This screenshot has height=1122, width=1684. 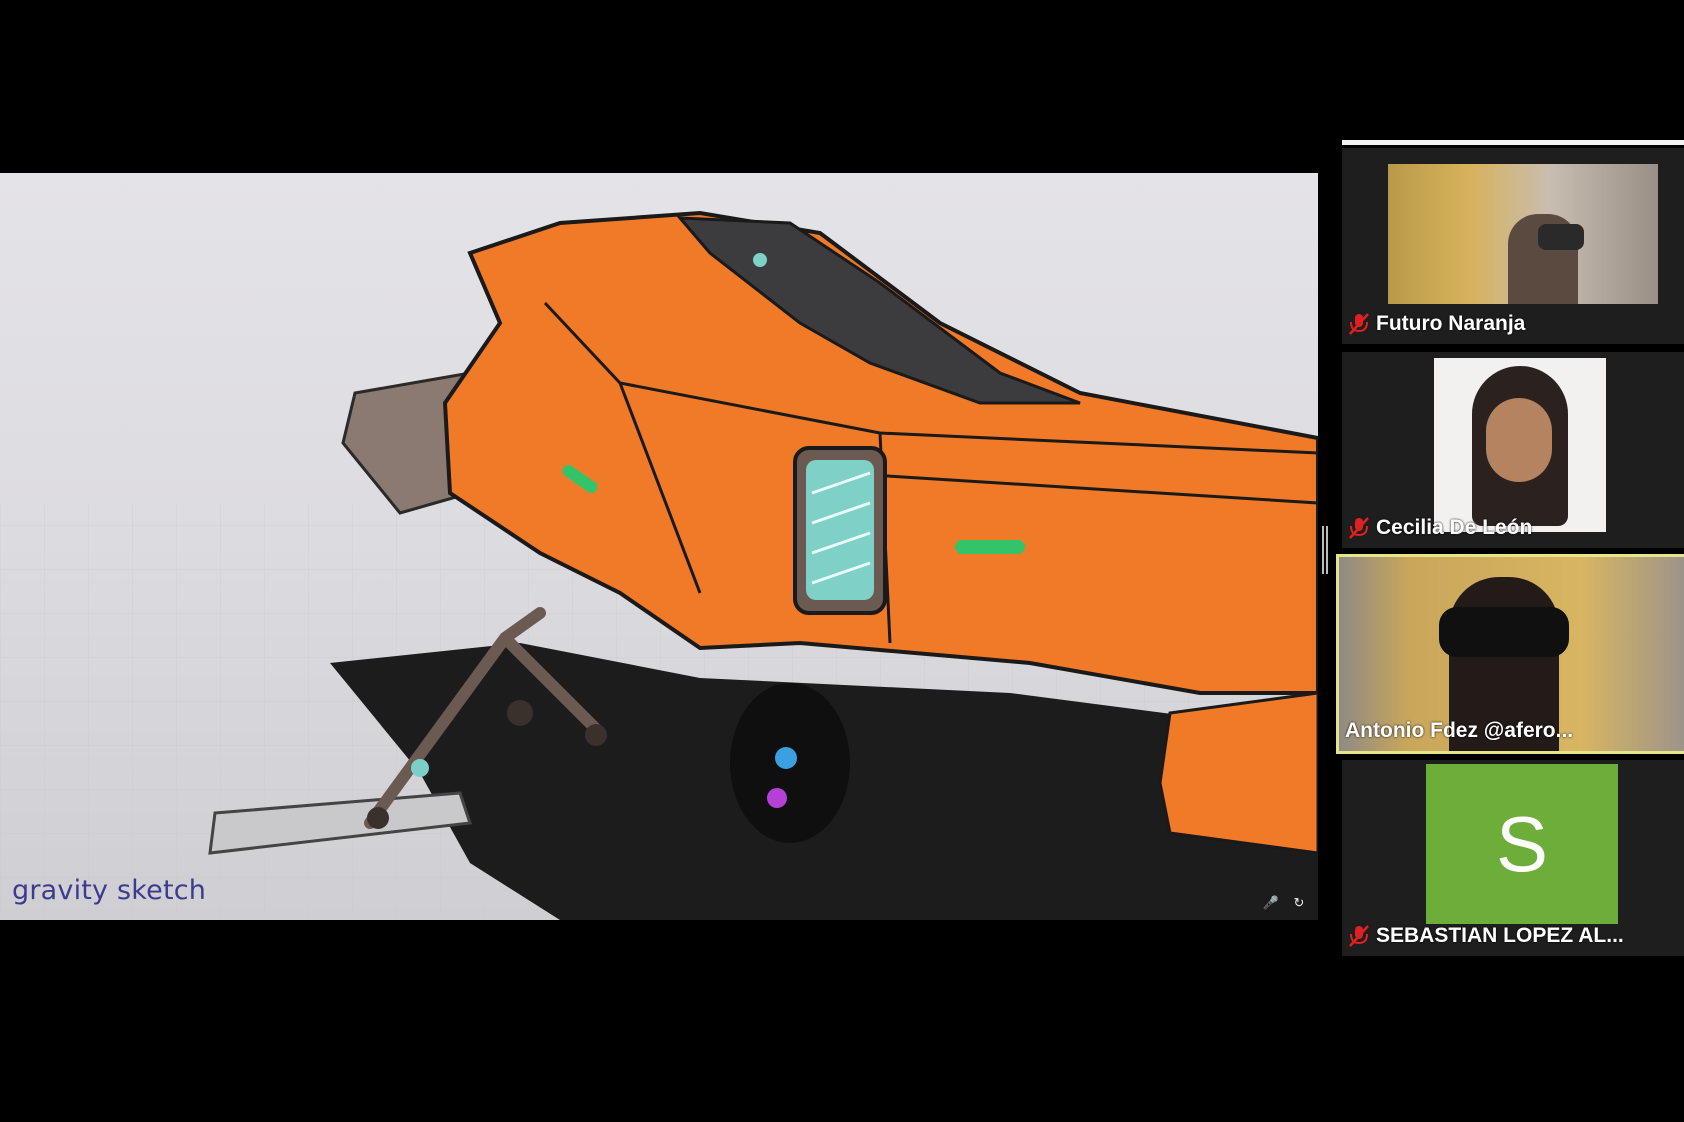 I want to click on participant-tile: Cecilia De León, so click(x=1513, y=450).